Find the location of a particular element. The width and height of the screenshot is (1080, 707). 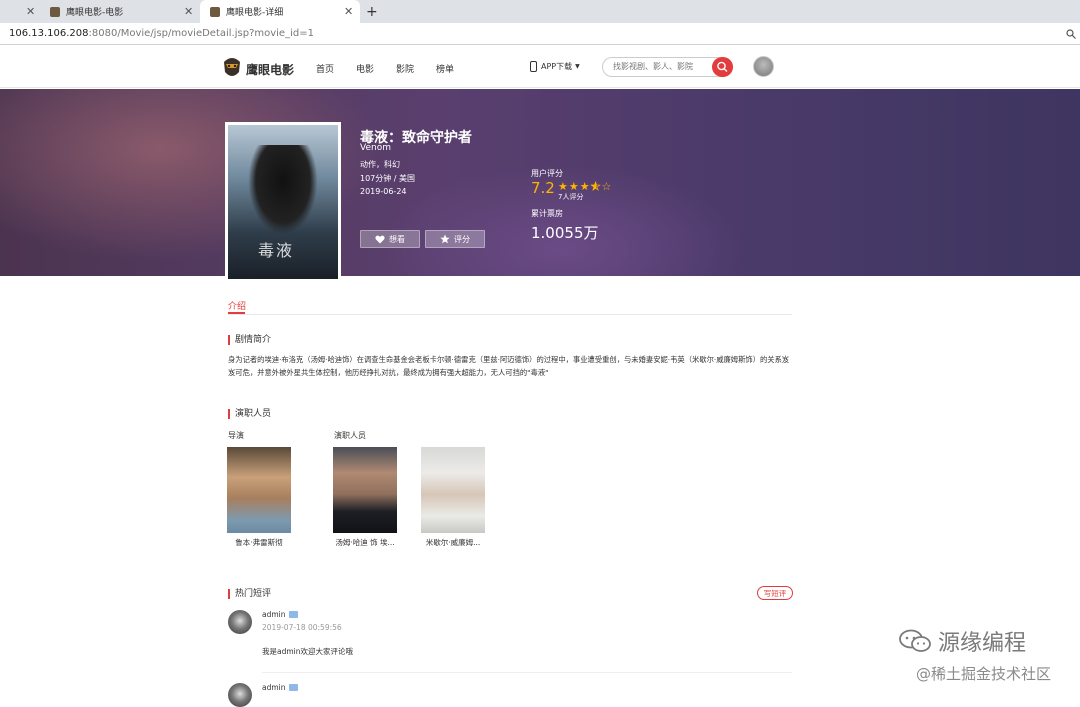

poster-image: 毒液 is located at coordinates (283, 202).